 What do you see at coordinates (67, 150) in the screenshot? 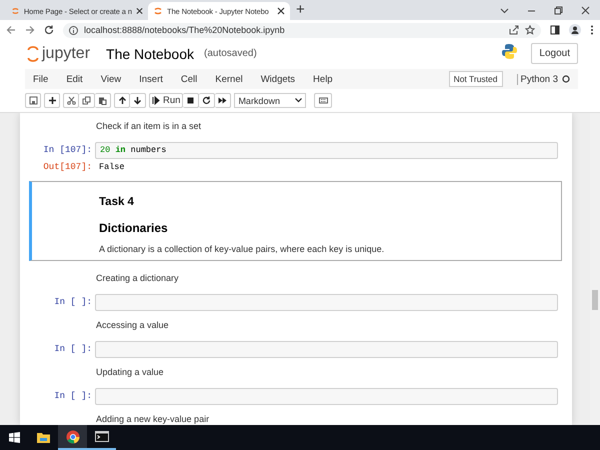
I see `input-prompt: In [107]:` at bounding box center [67, 150].